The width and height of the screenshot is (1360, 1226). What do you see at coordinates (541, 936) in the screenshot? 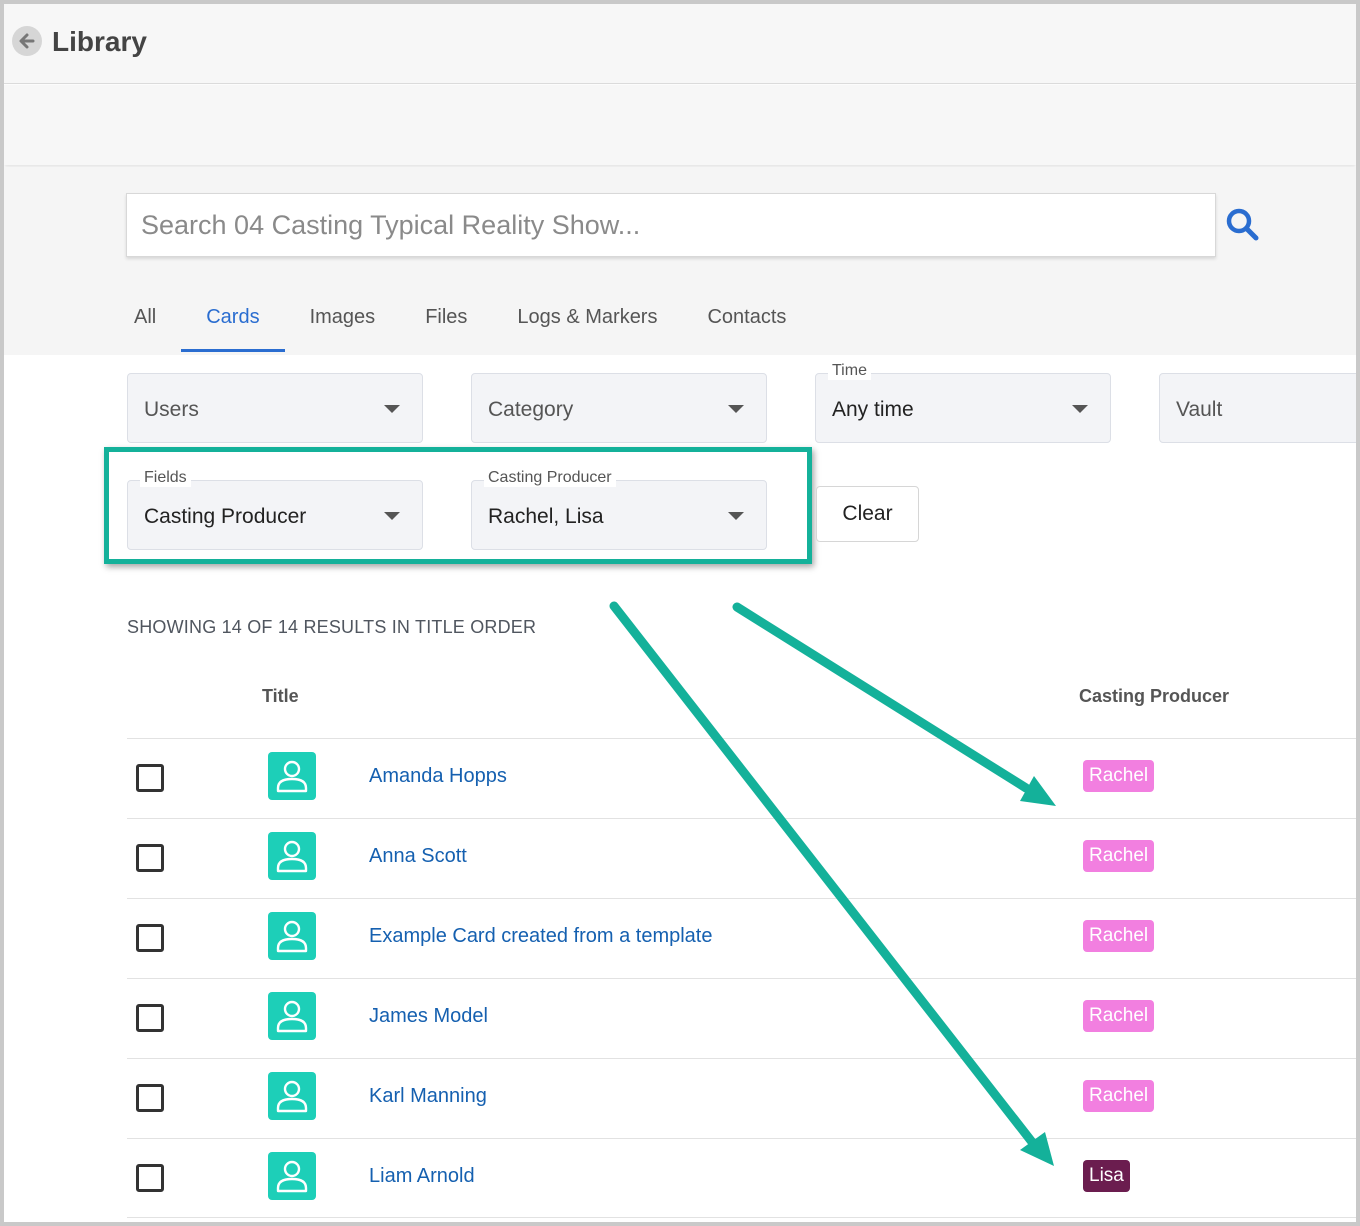
I see `card-title-link: Example Card created from a template` at bounding box center [541, 936].